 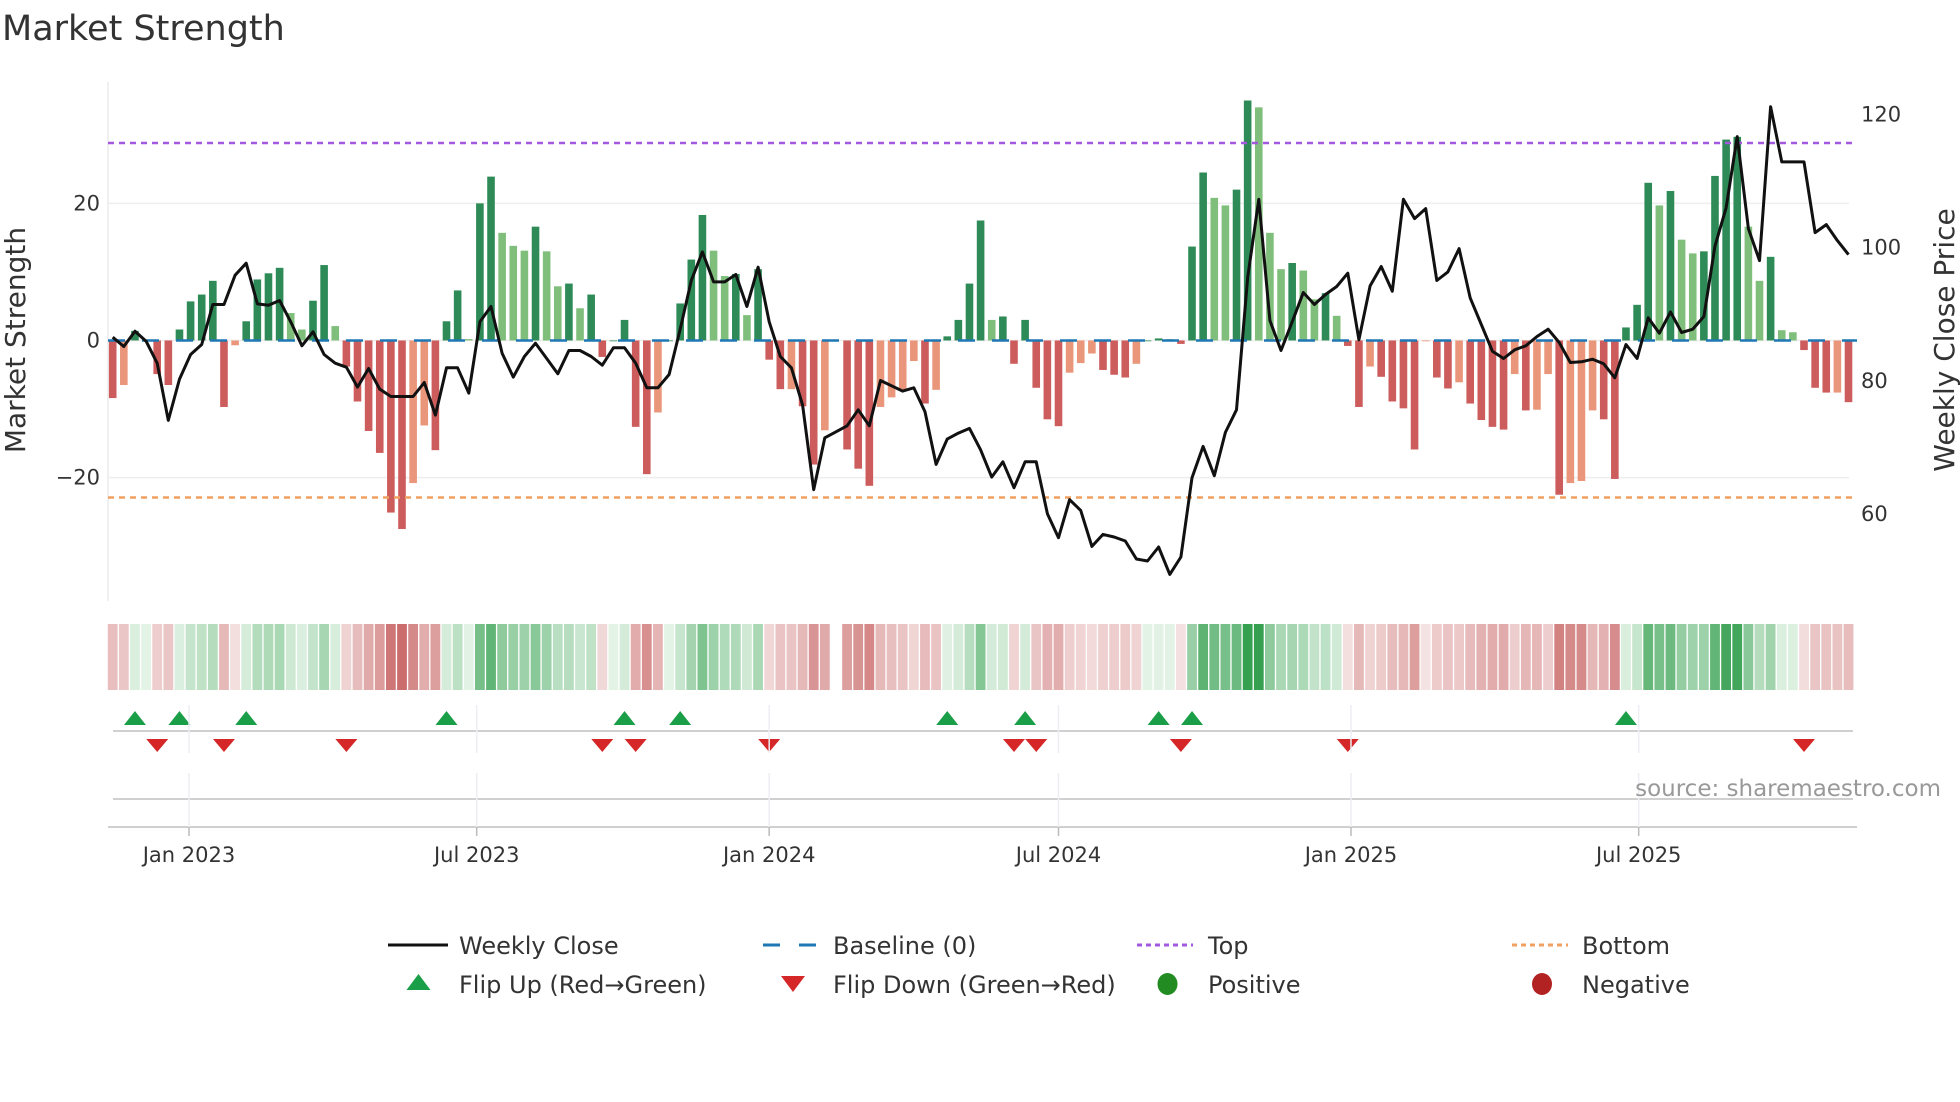 I want to click on y2-tick-label: 120, so click(x=1881, y=114).